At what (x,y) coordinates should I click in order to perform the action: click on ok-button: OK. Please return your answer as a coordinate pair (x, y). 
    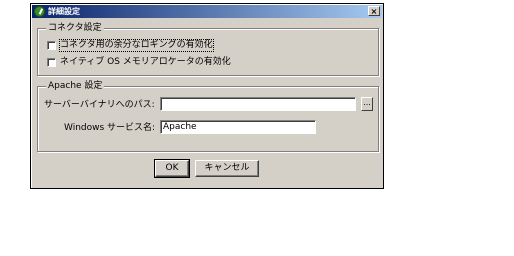
    Looking at the image, I should click on (172, 168).